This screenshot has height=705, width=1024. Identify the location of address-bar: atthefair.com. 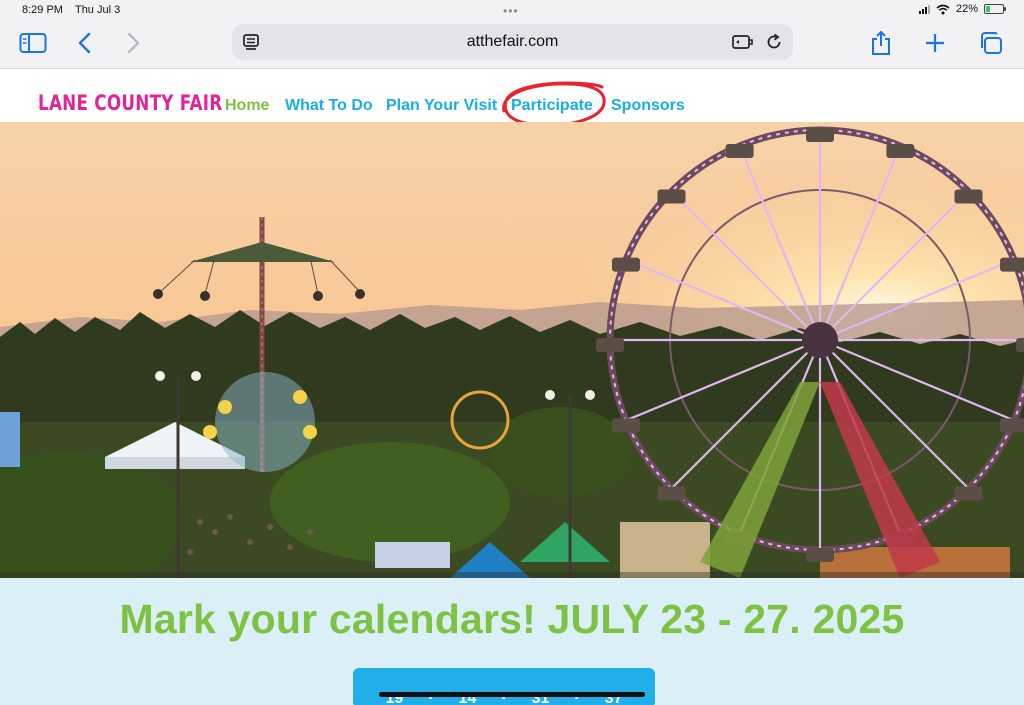
(512, 42).